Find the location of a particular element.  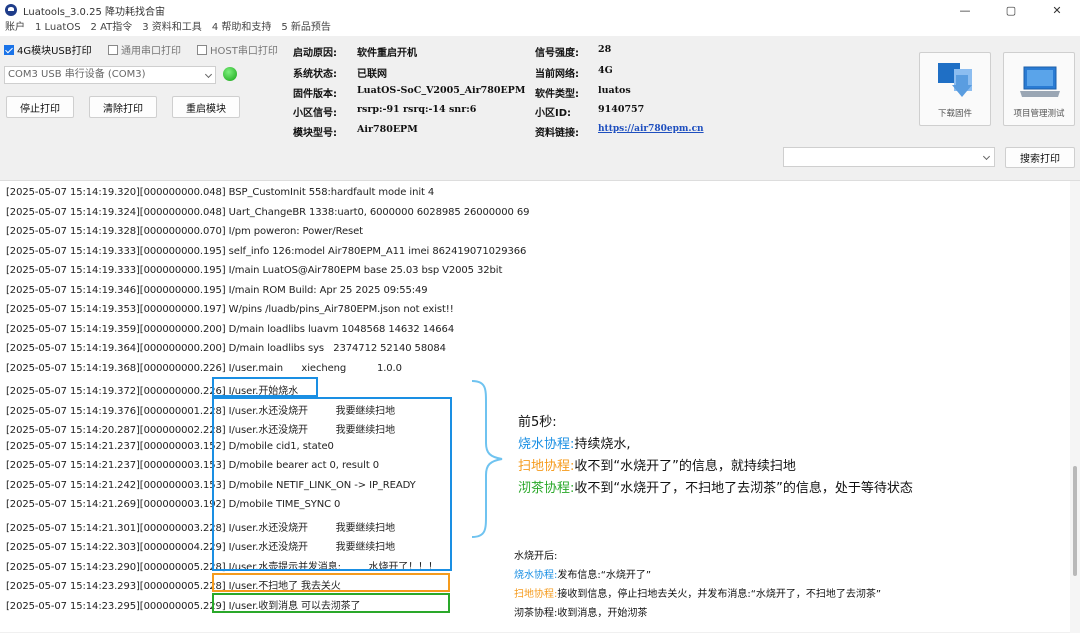

boot-reason-label: 启动原因: is located at coordinates (315, 53).